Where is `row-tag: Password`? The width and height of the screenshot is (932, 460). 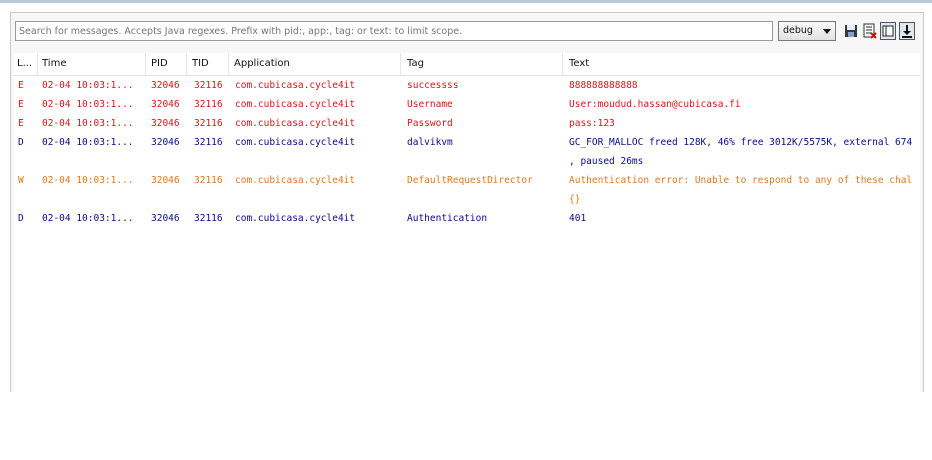
row-tag: Password is located at coordinates (430, 123).